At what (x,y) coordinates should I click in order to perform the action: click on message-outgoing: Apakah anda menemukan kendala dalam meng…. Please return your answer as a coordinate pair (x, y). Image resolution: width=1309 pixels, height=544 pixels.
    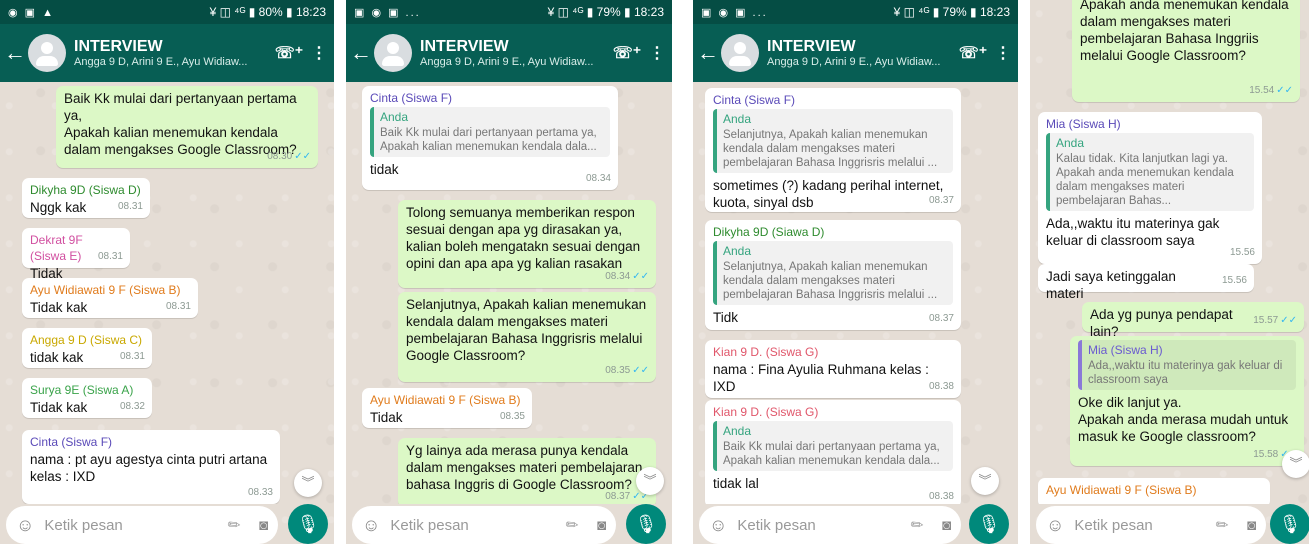
    Looking at the image, I should click on (1186, 51).